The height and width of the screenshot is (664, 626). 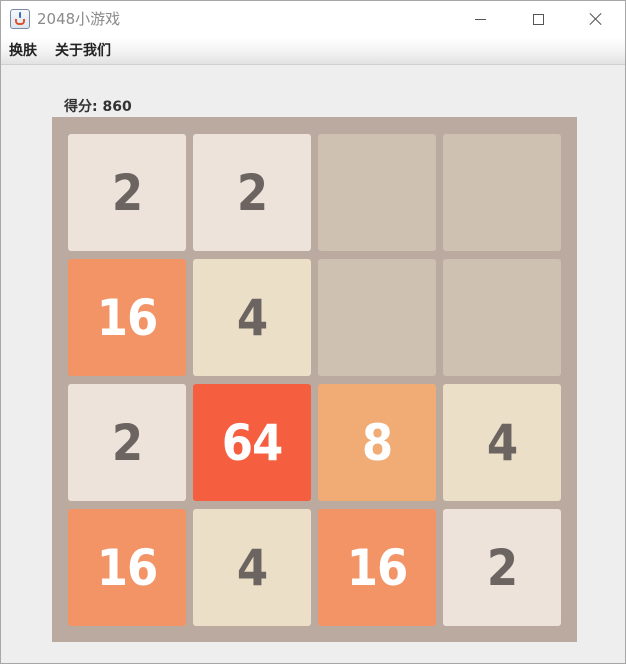 I want to click on minimize-icon, so click(x=480, y=19).